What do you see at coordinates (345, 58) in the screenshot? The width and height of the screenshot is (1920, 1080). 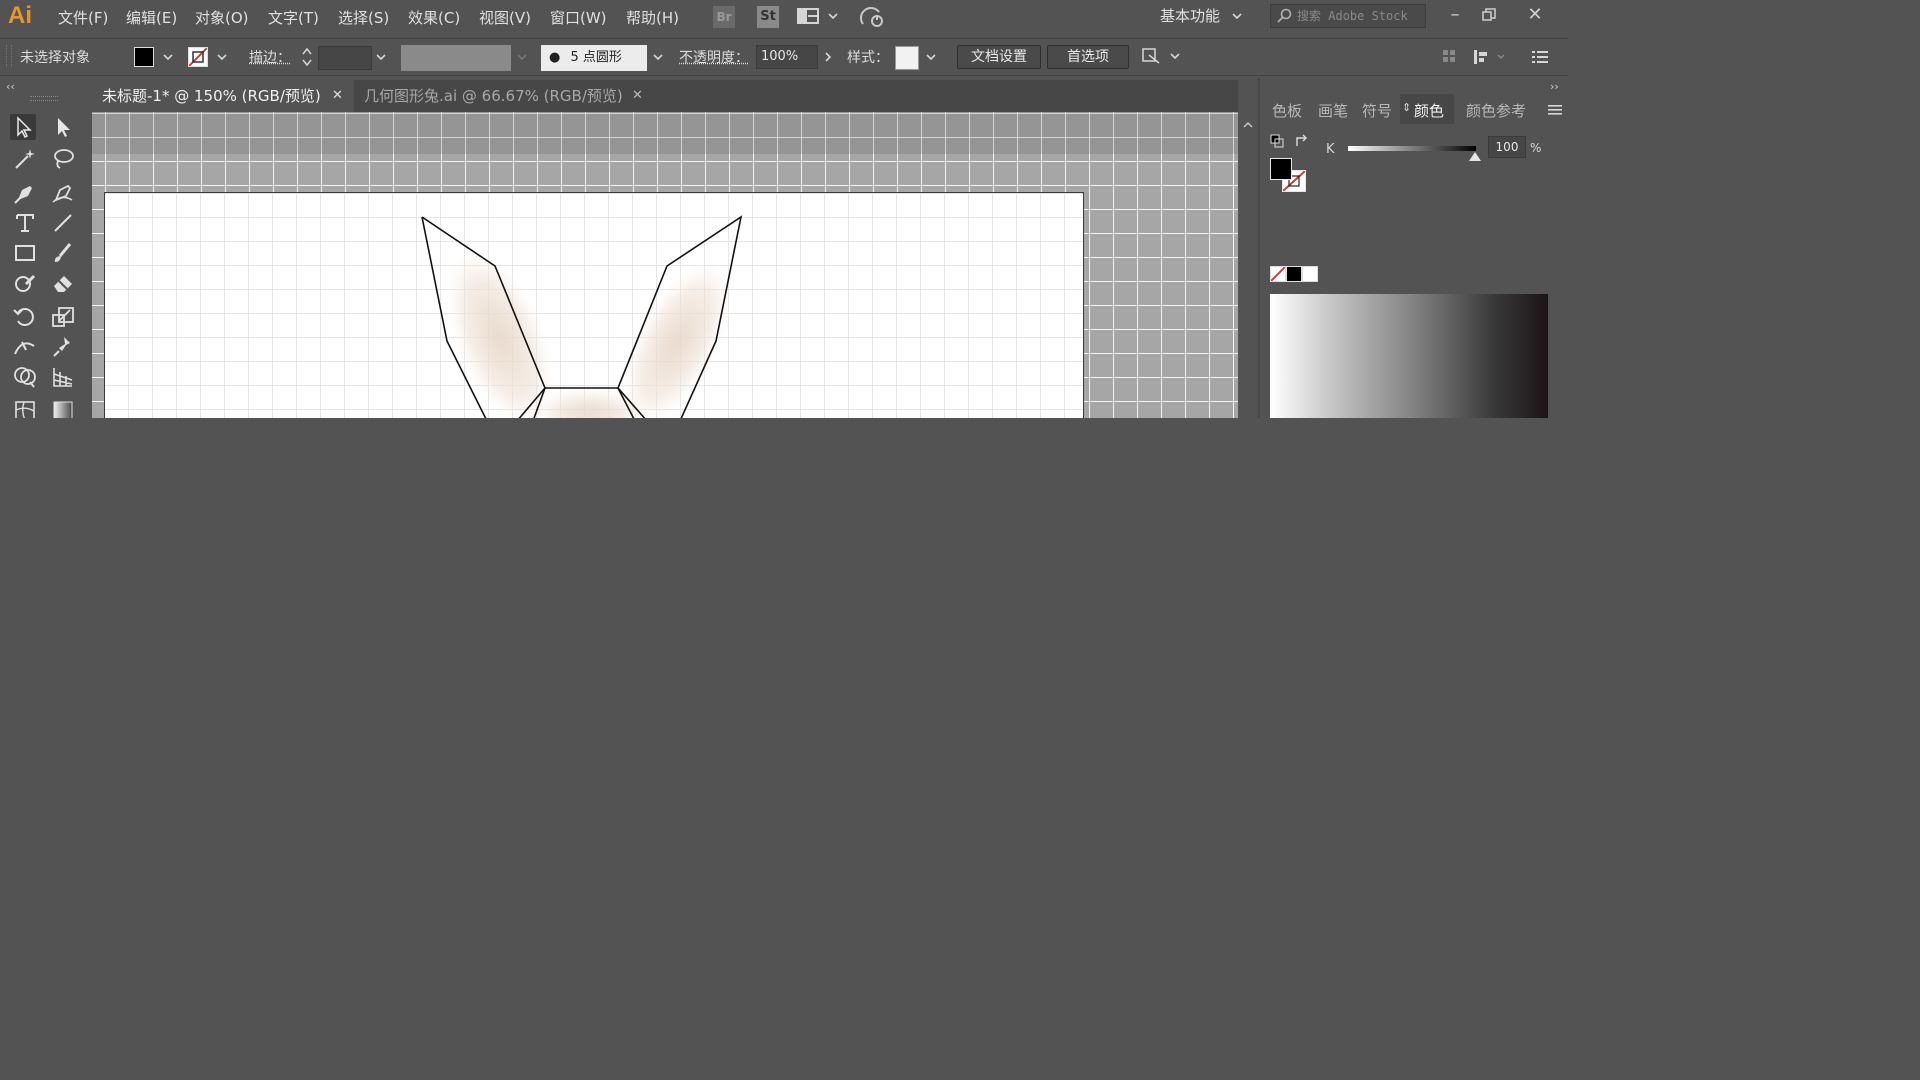 I see `stroke-weight-field` at bounding box center [345, 58].